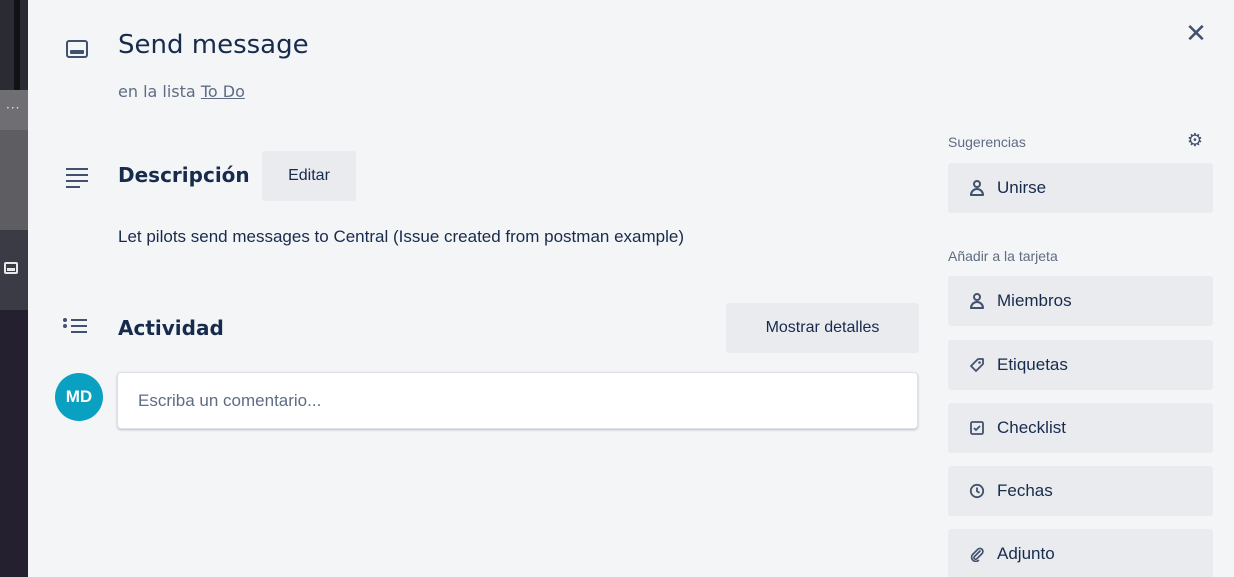 This screenshot has width=1234, height=577. I want to click on show-details-button: Mostrar detalles, so click(822, 328).